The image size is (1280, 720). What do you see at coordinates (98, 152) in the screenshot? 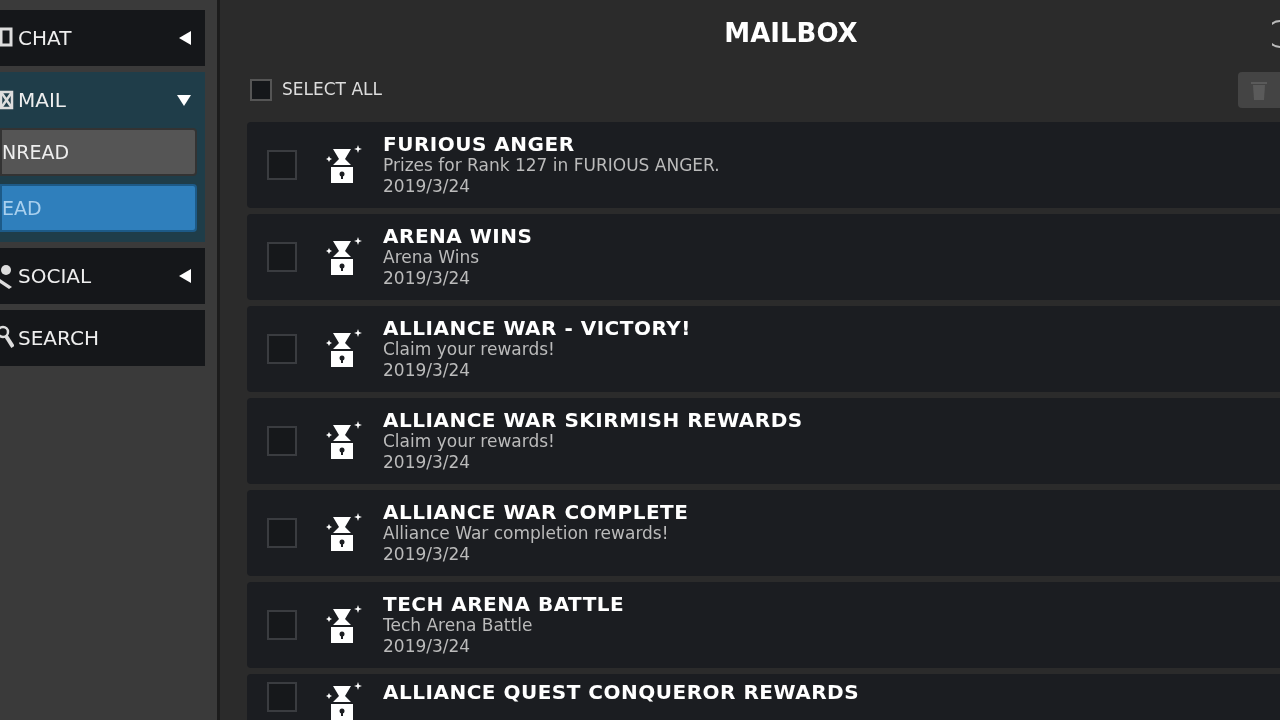
I see `sidebar-subitem: NREAD` at bounding box center [98, 152].